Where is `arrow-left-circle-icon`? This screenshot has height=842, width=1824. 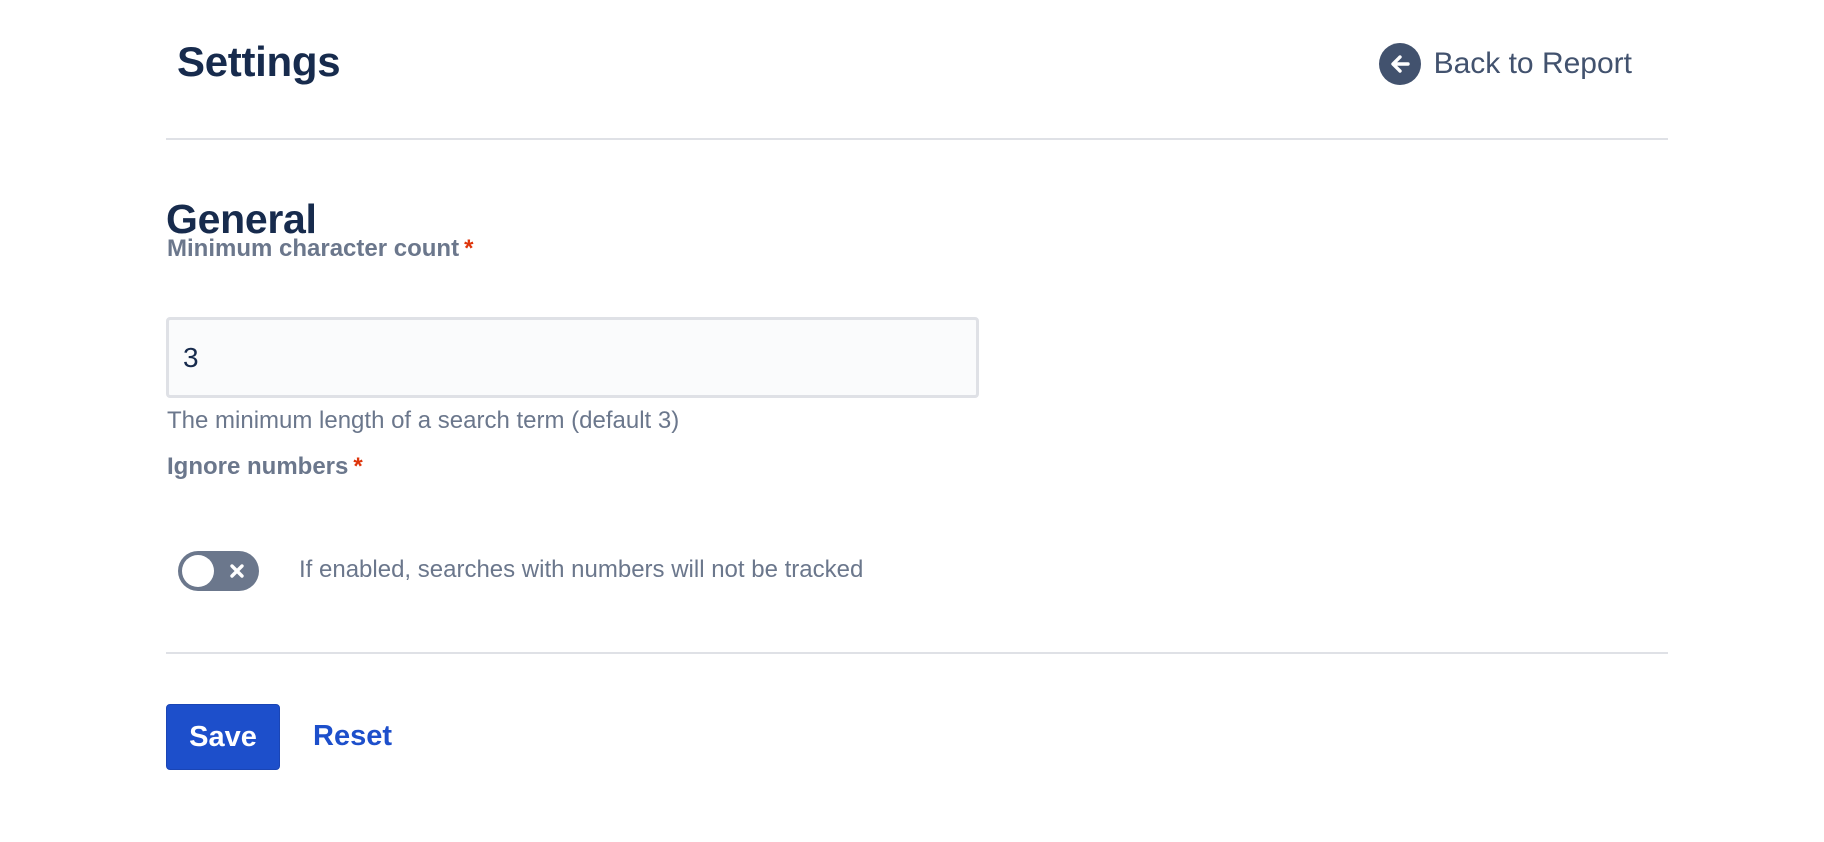 arrow-left-circle-icon is located at coordinates (1399, 64).